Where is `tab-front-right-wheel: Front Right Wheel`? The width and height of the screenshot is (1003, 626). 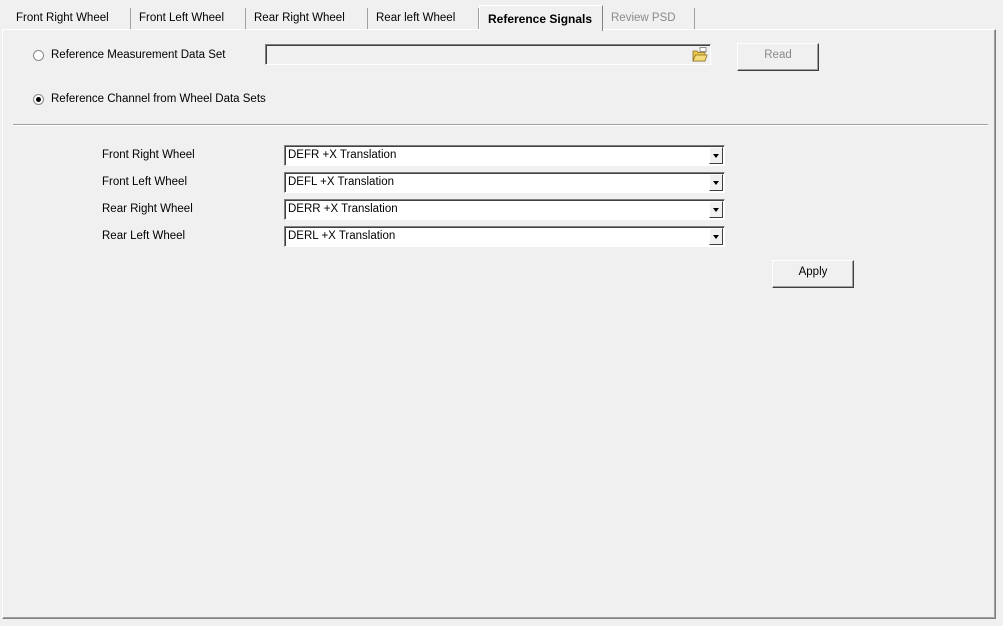
tab-front-right-wheel: Front Right Wheel is located at coordinates (69, 18).